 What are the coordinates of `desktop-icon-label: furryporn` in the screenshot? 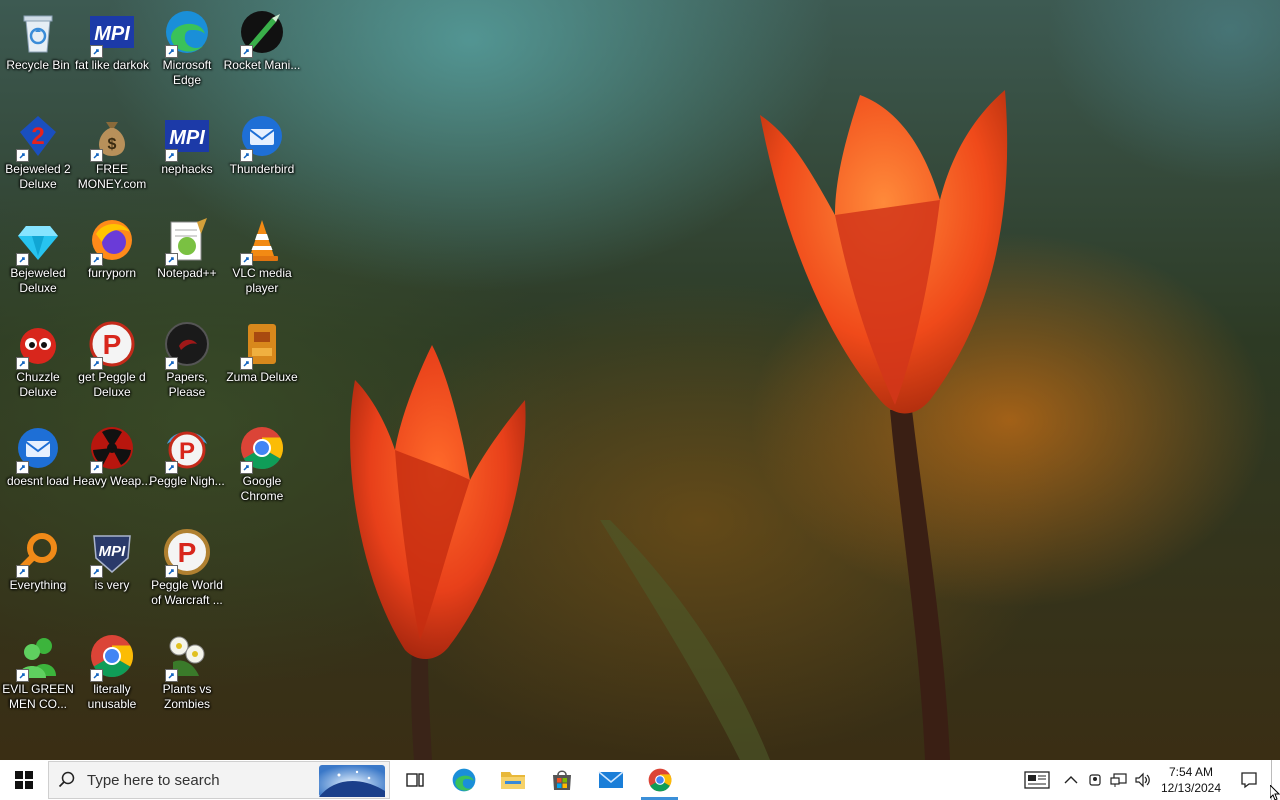 It's located at (112, 273).